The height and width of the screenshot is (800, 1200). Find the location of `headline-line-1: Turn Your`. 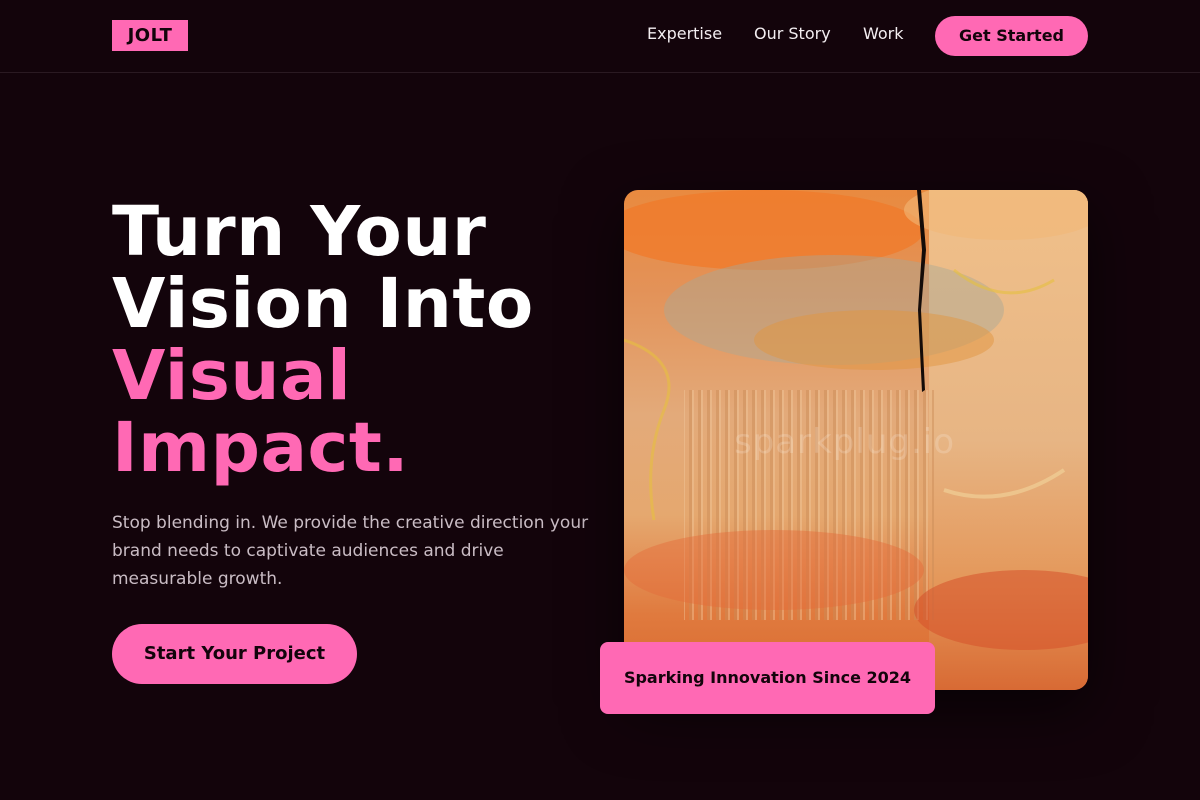

headline-line-1: Turn Your is located at coordinates (299, 232).